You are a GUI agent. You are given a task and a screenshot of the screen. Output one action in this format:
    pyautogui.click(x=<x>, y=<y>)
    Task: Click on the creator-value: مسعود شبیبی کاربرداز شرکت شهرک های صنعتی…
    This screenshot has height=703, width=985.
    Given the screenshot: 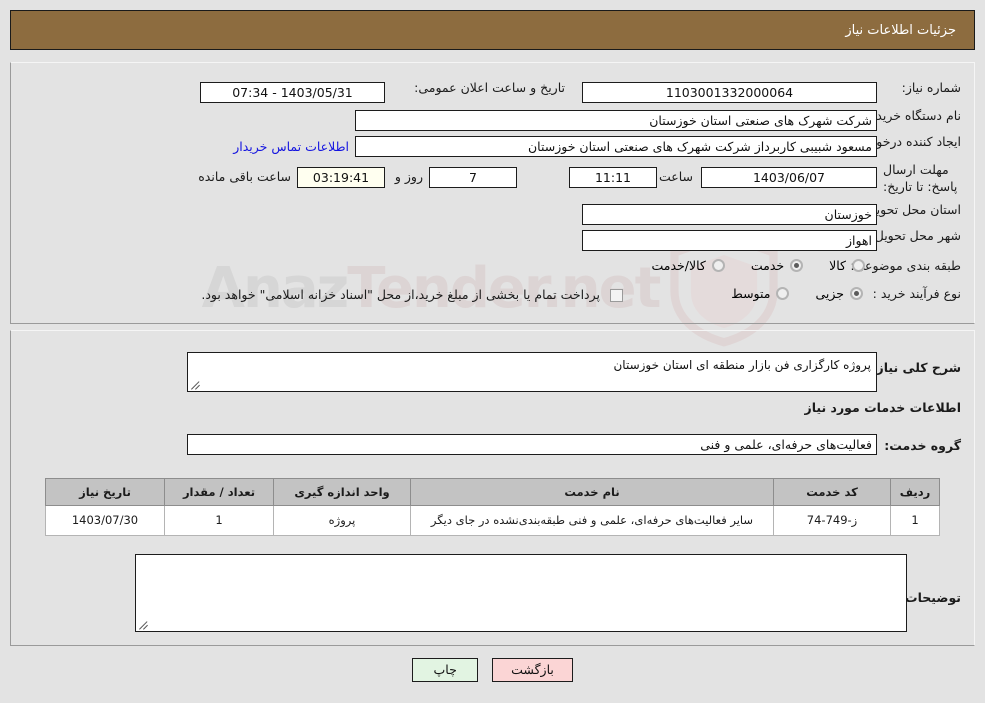 What is the action you would take?
    pyautogui.click(x=616, y=146)
    